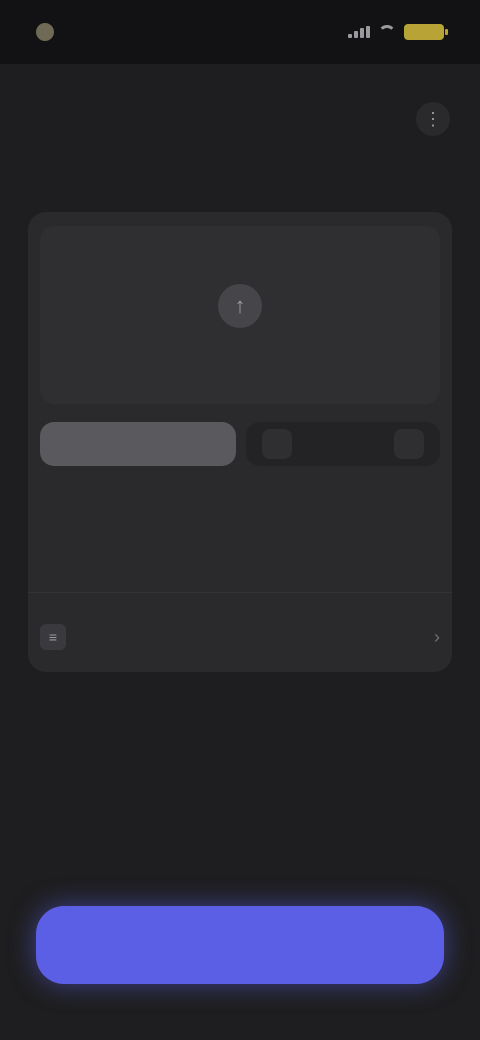  I want to click on header: ⋮, so click(240, 119).